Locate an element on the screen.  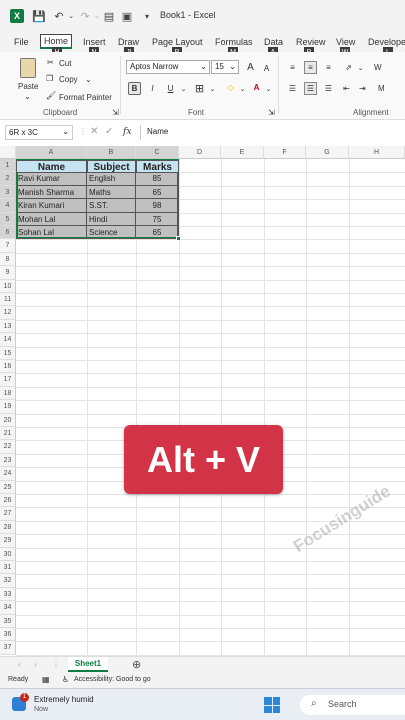
borders-icon: ⊞ is located at coordinates (199, 88).